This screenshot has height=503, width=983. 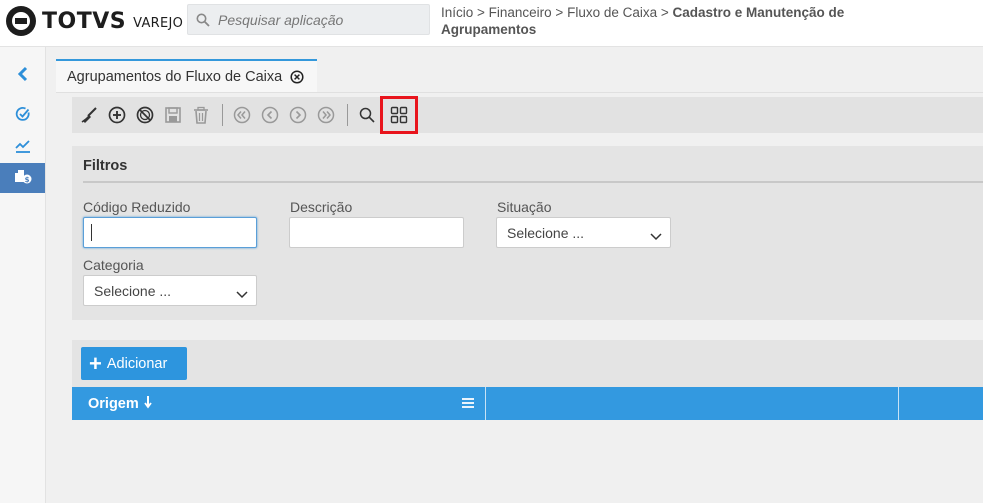 What do you see at coordinates (527, 363) in the screenshot?
I see `actions-bar: + Adicionar` at bounding box center [527, 363].